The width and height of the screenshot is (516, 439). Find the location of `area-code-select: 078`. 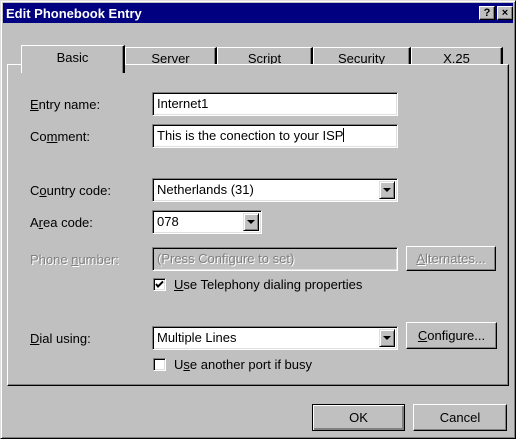

area-code-select: 078 is located at coordinates (207, 222).